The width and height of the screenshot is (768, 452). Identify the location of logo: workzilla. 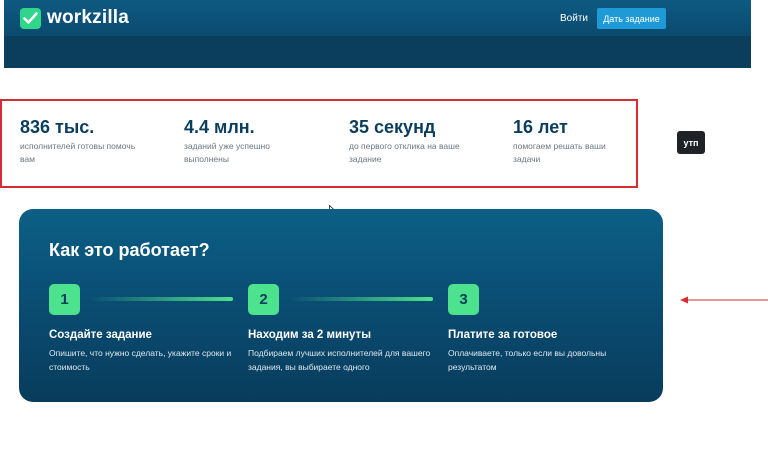
(74, 18).